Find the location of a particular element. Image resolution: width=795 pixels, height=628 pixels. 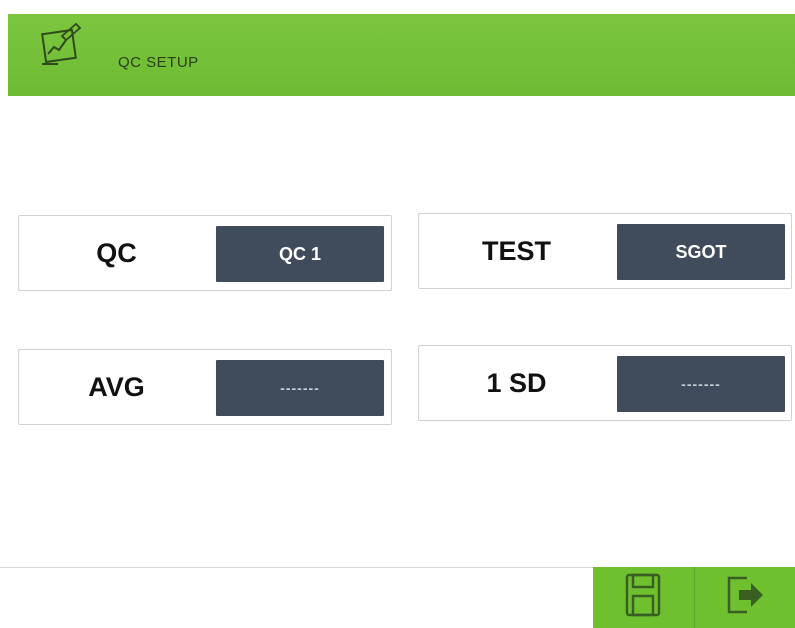

exit-button is located at coordinates (744, 597).